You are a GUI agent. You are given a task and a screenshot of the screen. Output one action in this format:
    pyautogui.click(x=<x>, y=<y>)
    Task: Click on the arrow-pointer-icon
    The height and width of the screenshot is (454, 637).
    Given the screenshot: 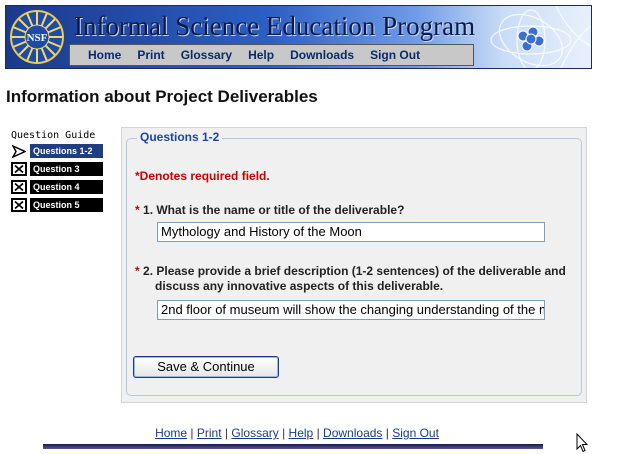 What is the action you would take?
    pyautogui.click(x=19, y=151)
    